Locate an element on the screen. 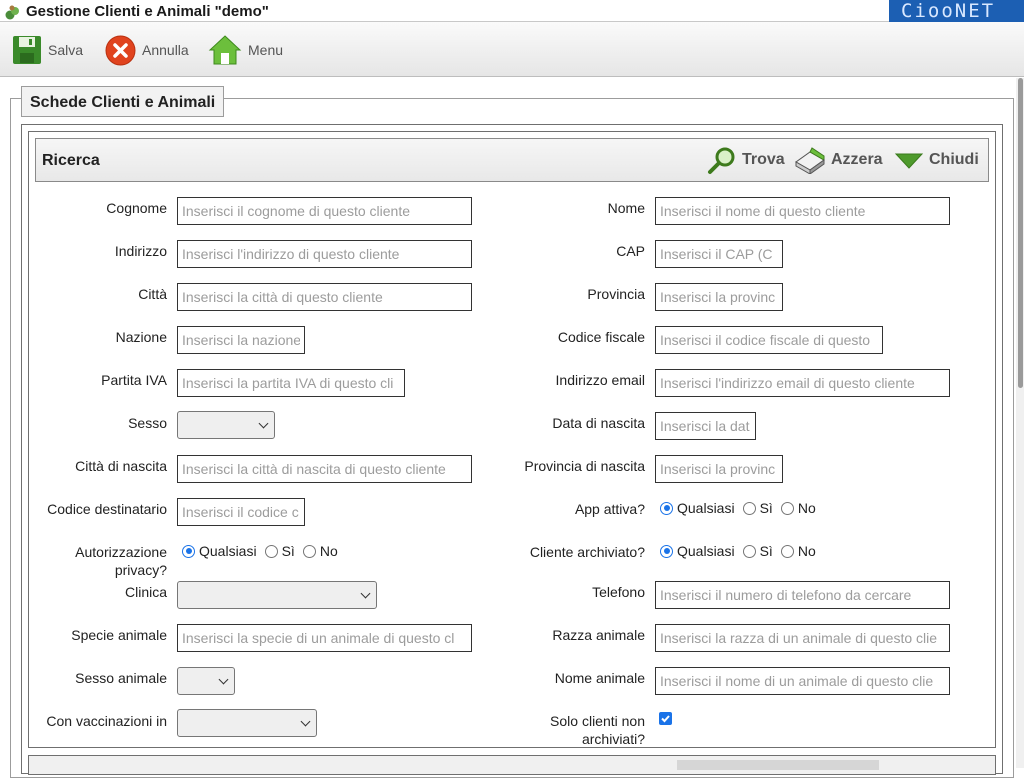 This screenshot has height=778, width=1024. scrollbar-thumb is located at coordinates (1020, 233).